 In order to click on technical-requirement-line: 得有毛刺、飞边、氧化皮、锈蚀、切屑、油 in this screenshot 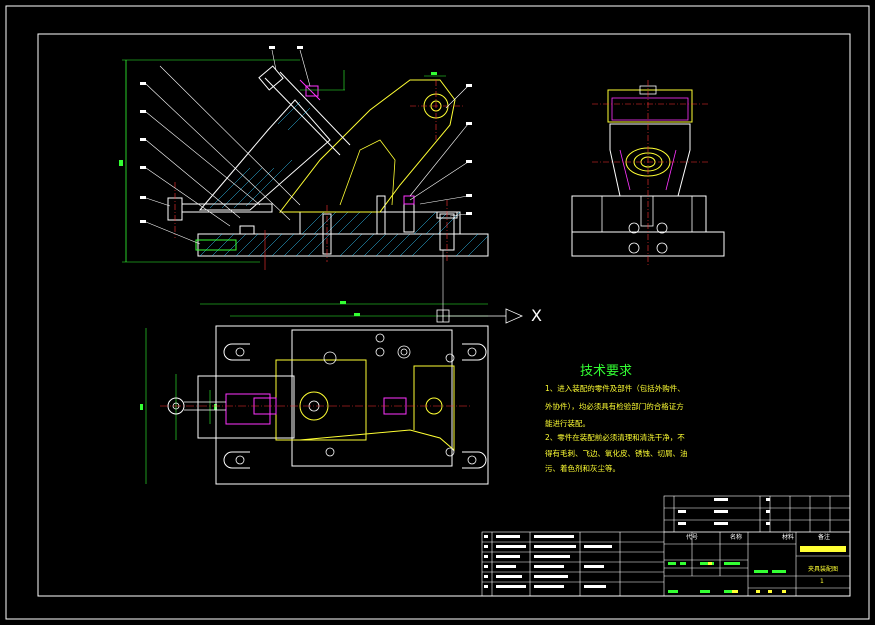, I will do `click(616, 453)`.